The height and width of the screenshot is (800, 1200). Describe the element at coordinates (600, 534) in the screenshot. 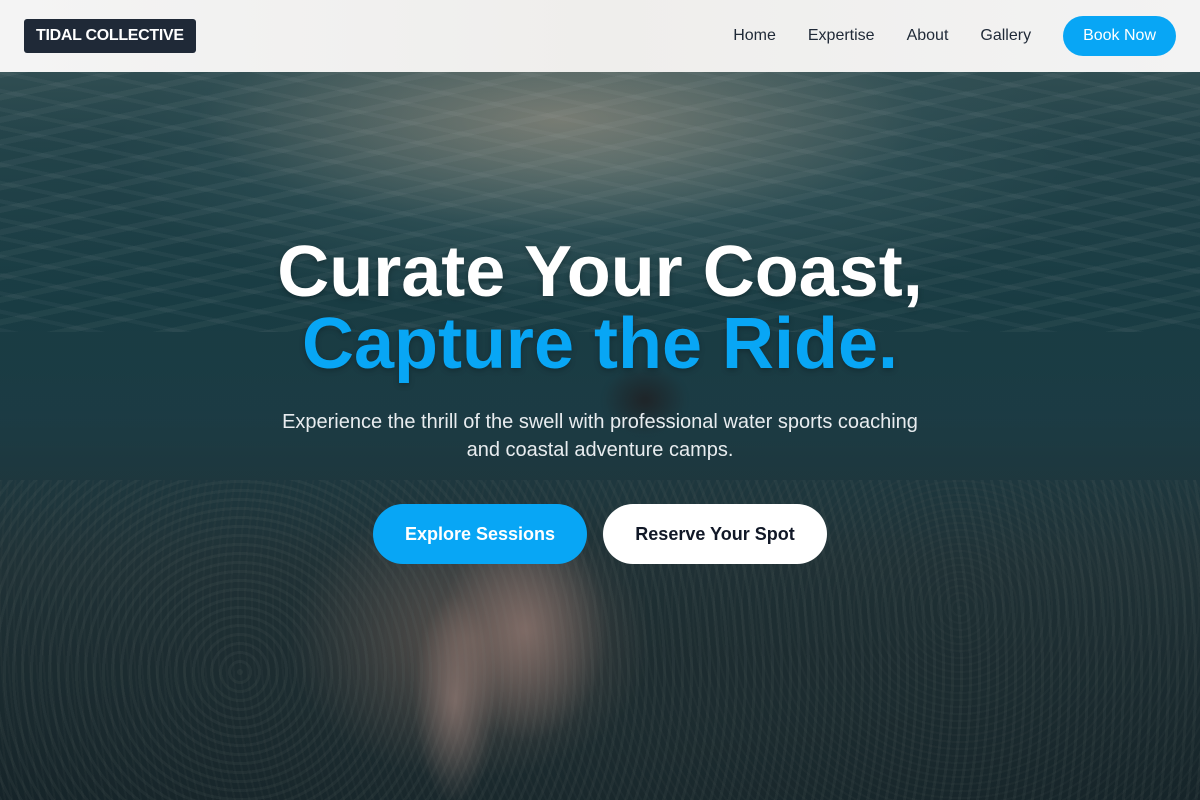

I see `hero-cta-group: Explore Sessions Reserve Your Spot` at that location.